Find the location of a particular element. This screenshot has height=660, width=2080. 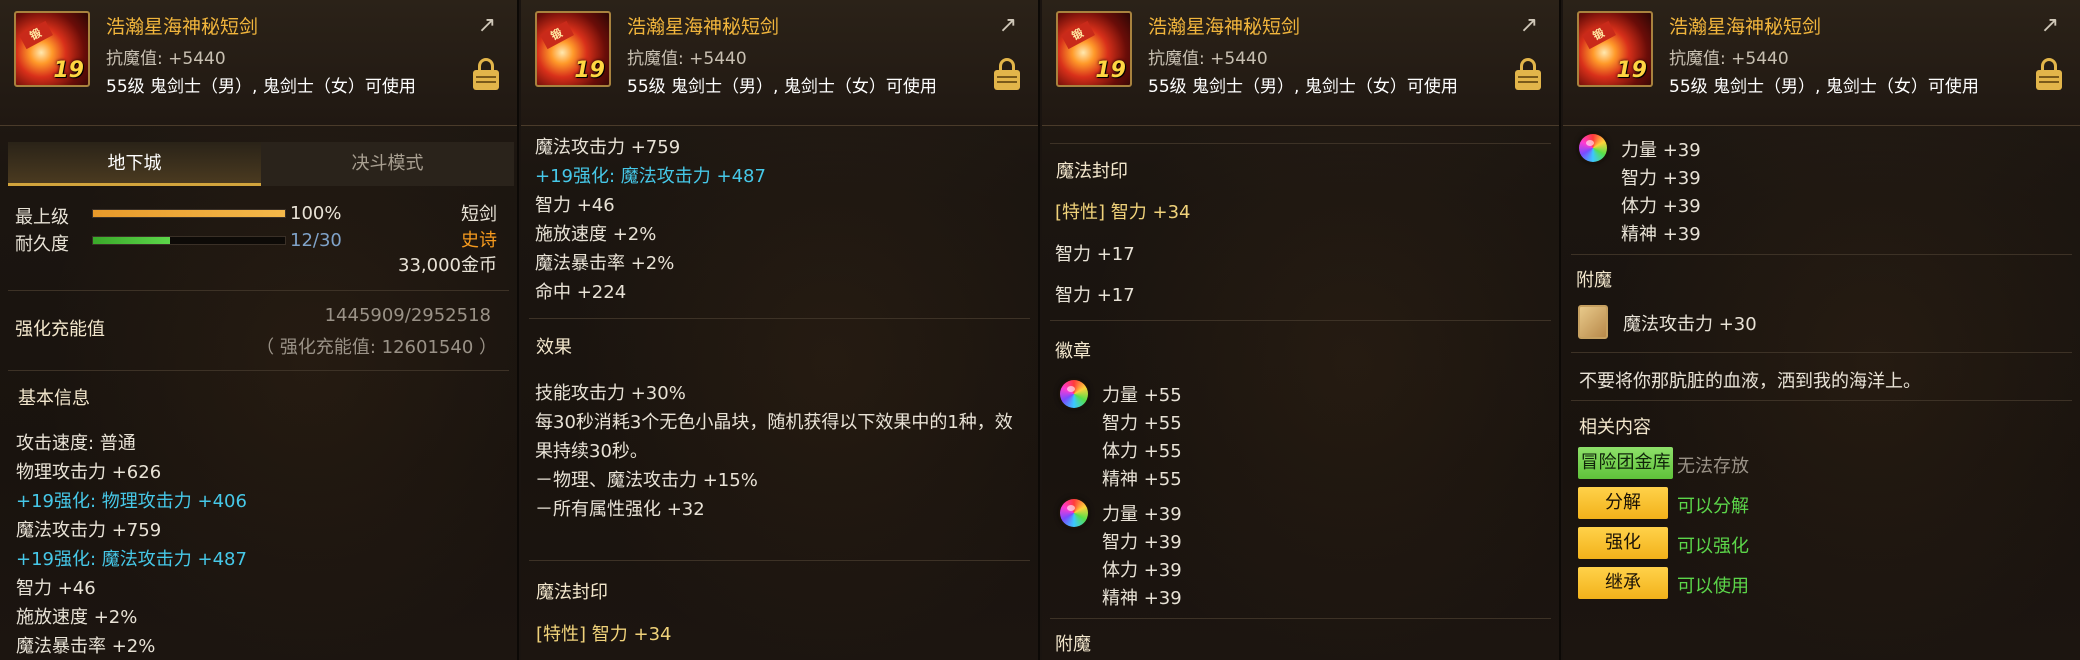

stat-line: 技能攻击力 +30% is located at coordinates (610, 393).